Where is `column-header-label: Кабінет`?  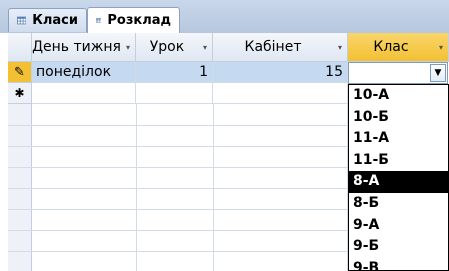 column-header-label: Кабінет is located at coordinates (273, 47).